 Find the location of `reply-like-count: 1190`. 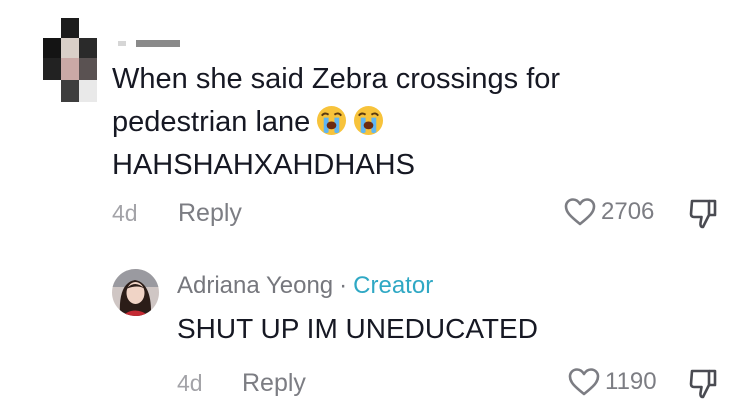

reply-like-count: 1190 is located at coordinates (631, 381).